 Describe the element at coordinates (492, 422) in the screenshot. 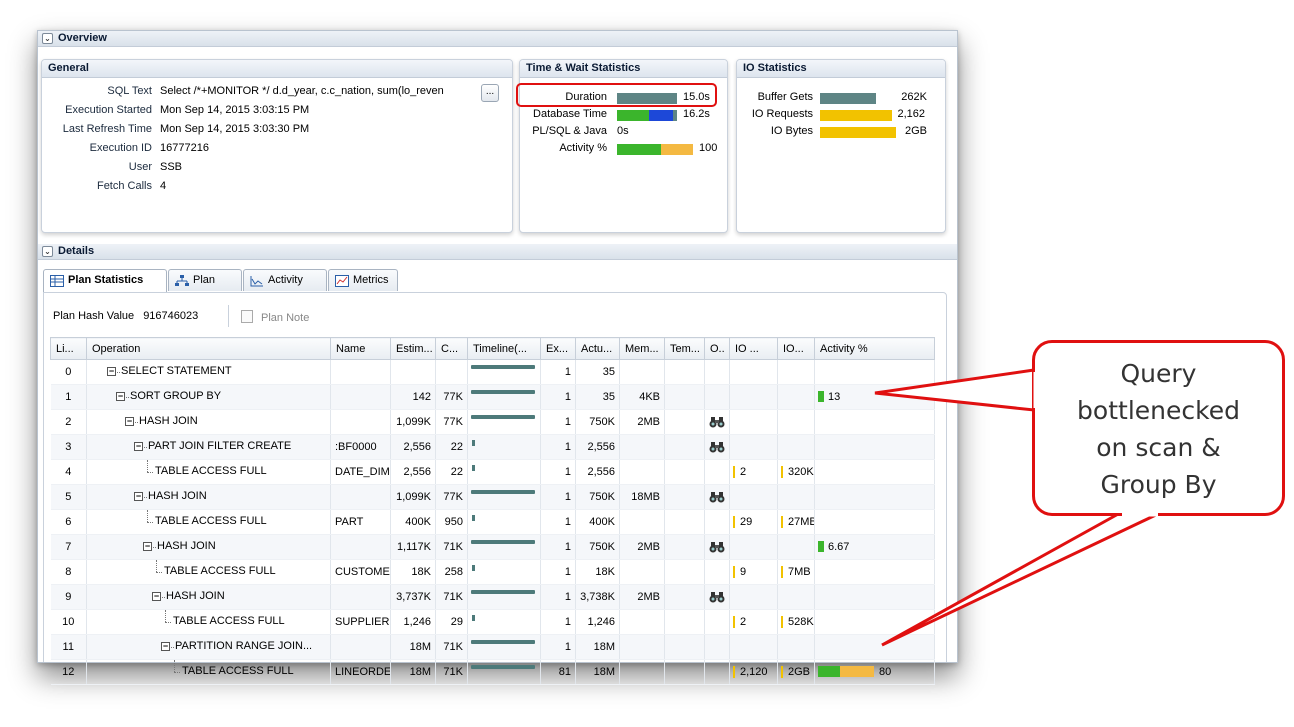

I see `table-row: 2 − HASH JOIN 1,099K 77K 1 750K 2MB` at that location.